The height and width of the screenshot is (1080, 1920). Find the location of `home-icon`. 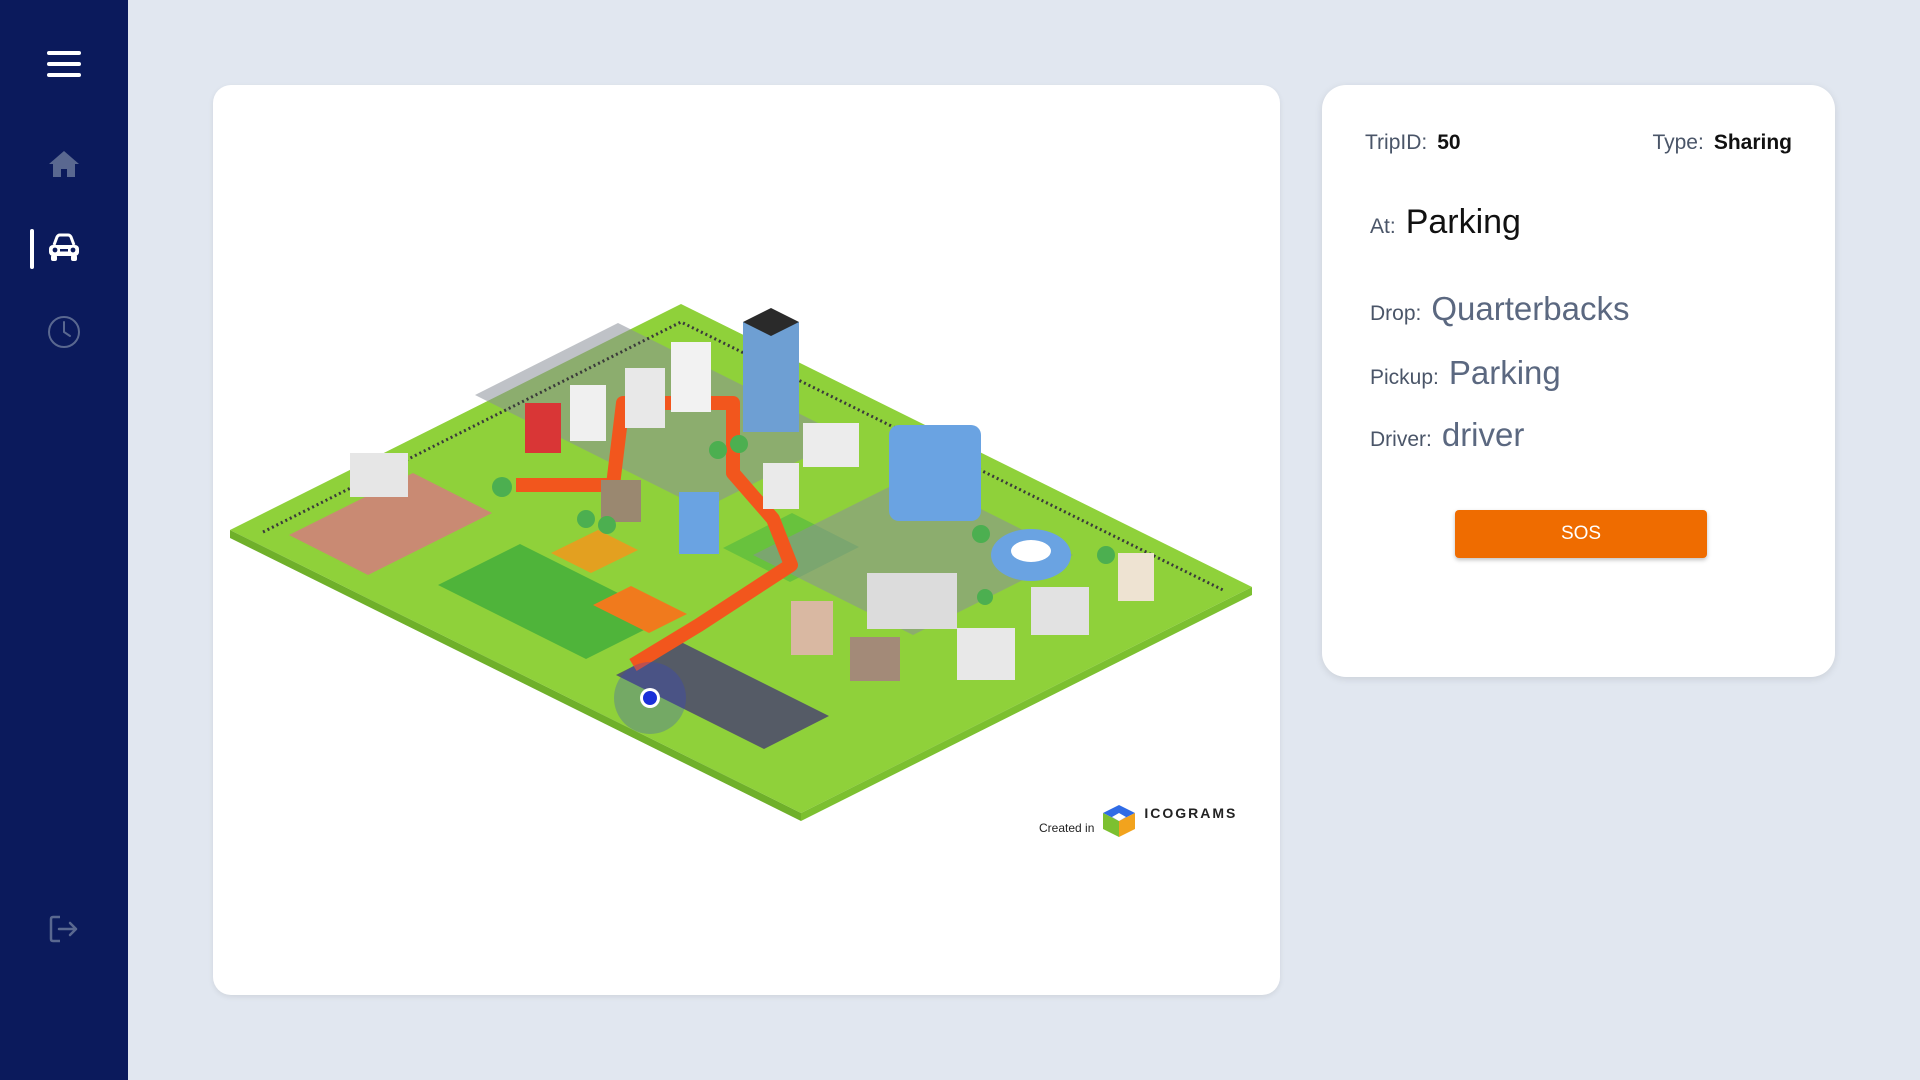

home-icon is located at coordinates (64, 166).